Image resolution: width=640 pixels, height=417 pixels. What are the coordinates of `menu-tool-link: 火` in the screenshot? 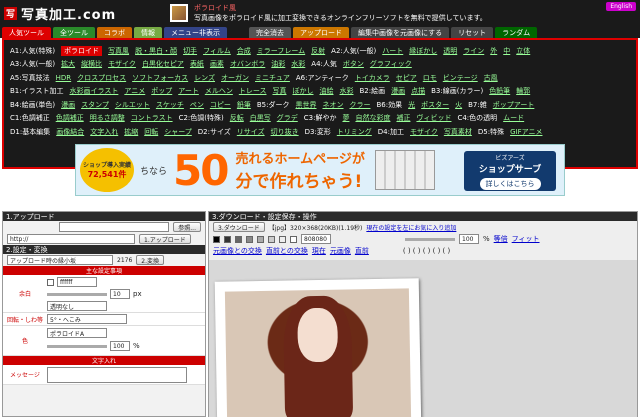 It's located at (458, 105).